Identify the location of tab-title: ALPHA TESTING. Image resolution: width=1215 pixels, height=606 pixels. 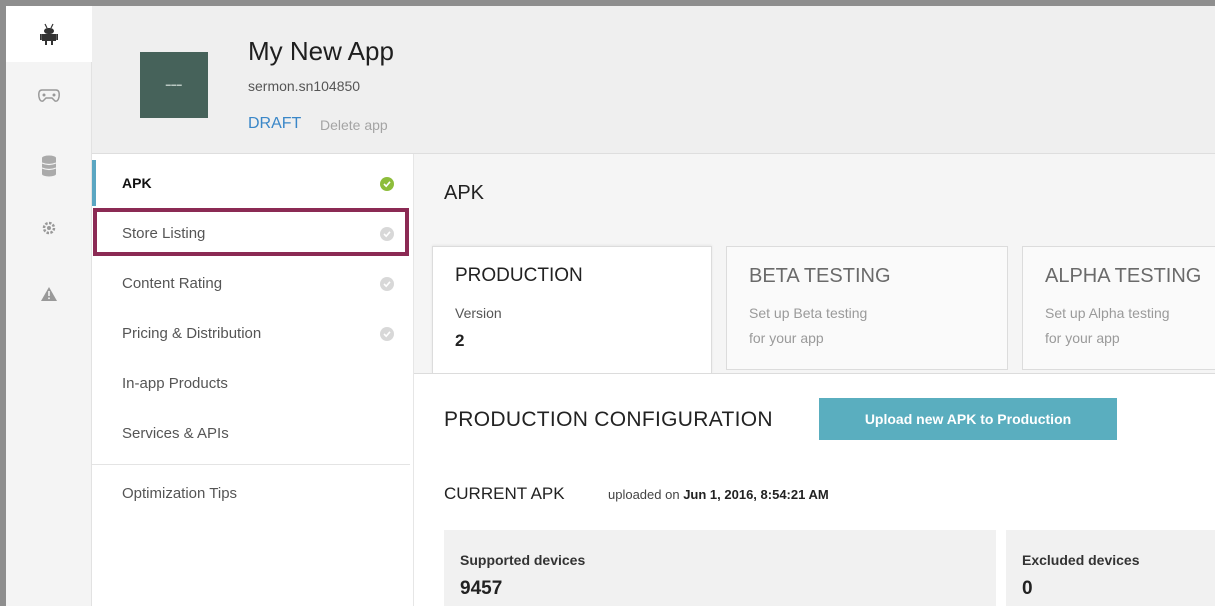
(1123, 276).